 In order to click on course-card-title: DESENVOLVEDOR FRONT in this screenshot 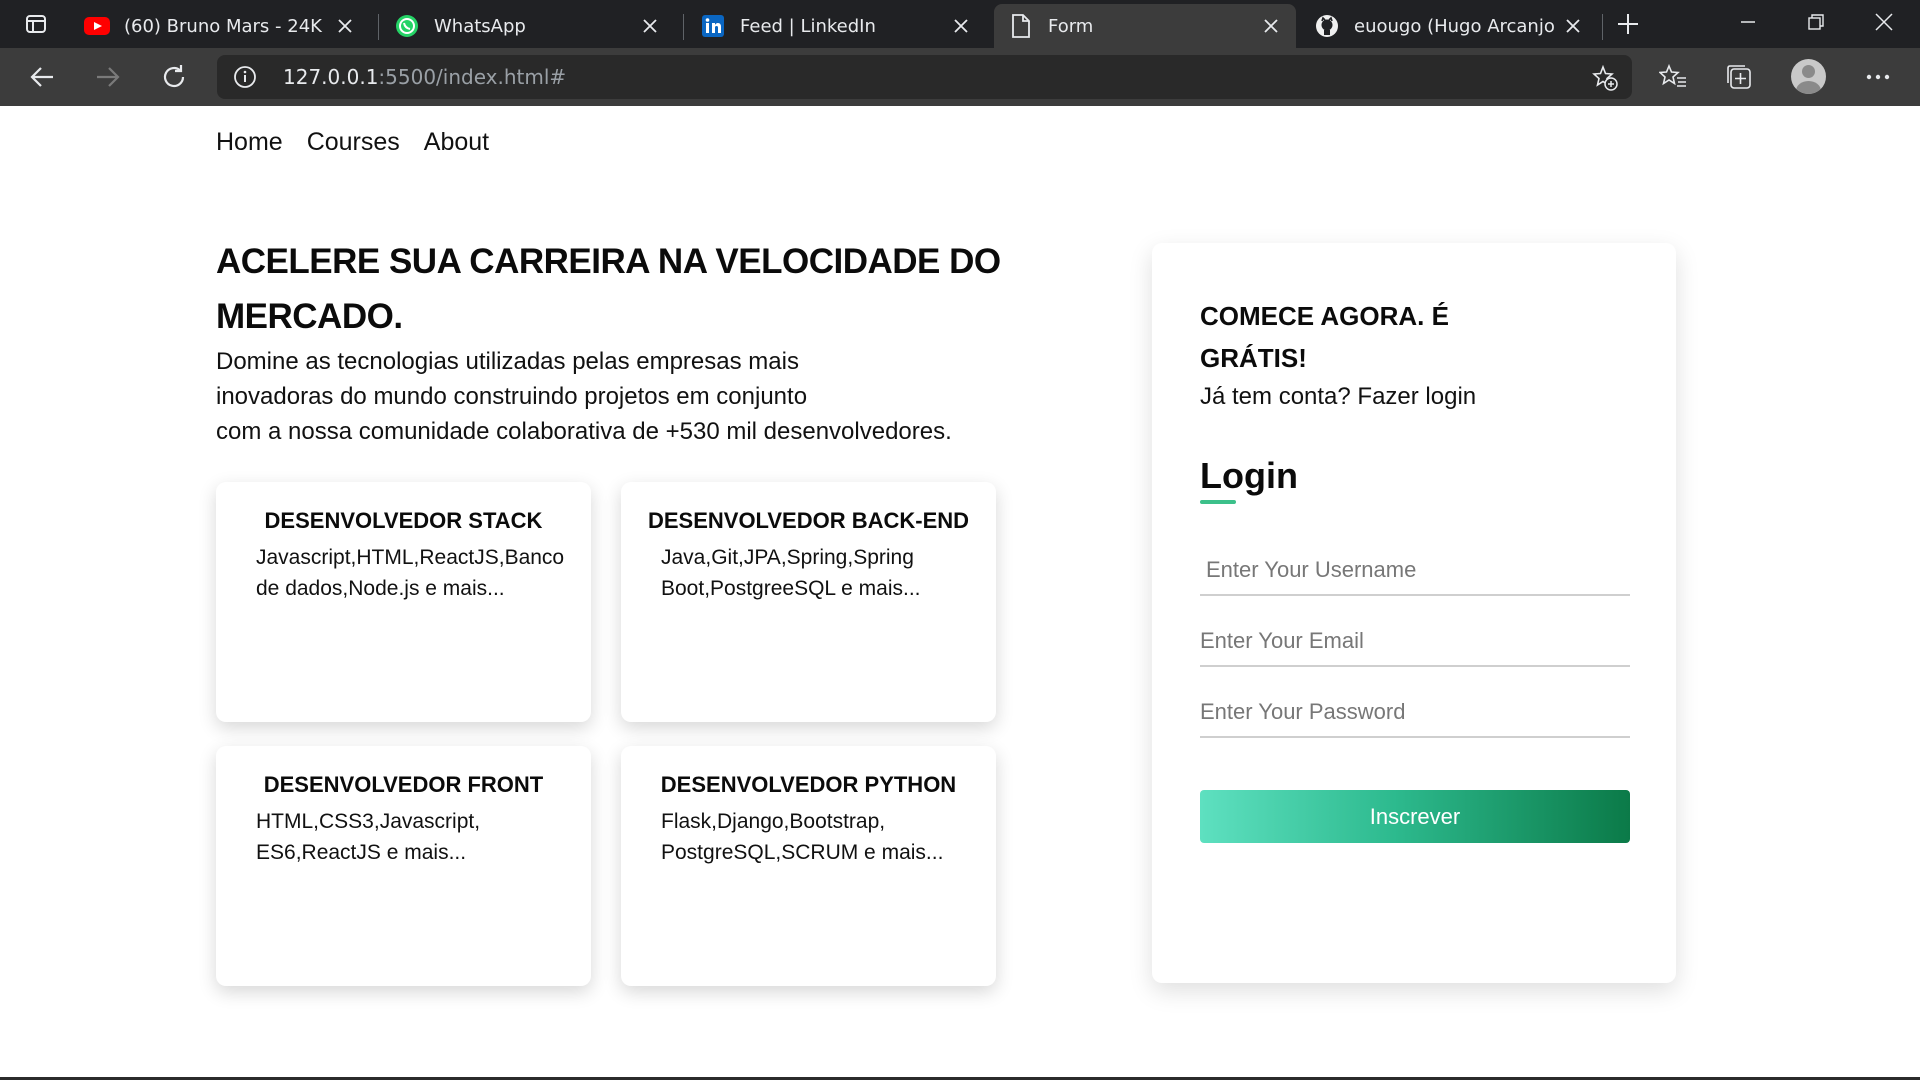, I will do `click(403, 784)`.